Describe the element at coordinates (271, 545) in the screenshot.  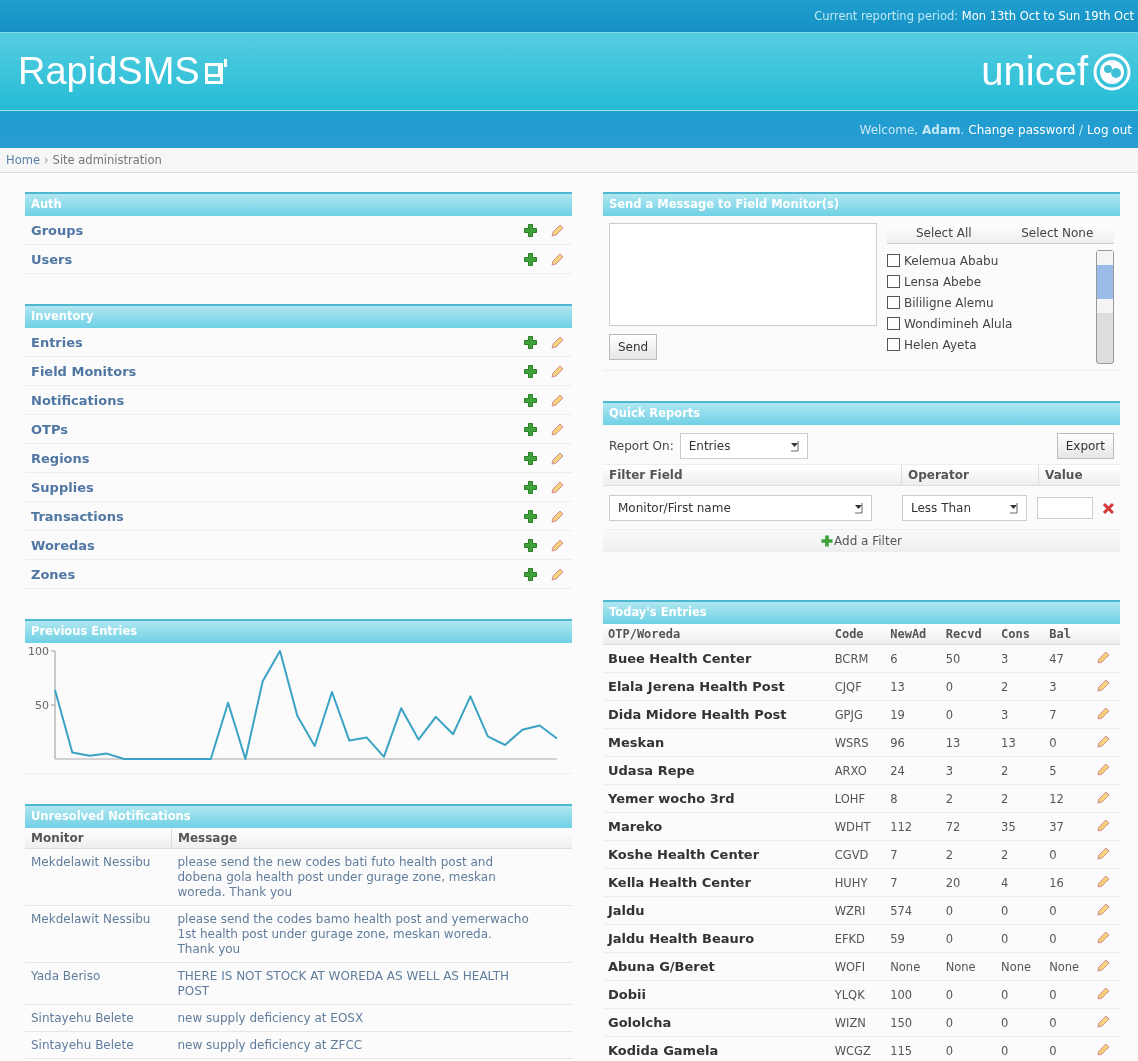
I see `model-link: Woredas` at that location.